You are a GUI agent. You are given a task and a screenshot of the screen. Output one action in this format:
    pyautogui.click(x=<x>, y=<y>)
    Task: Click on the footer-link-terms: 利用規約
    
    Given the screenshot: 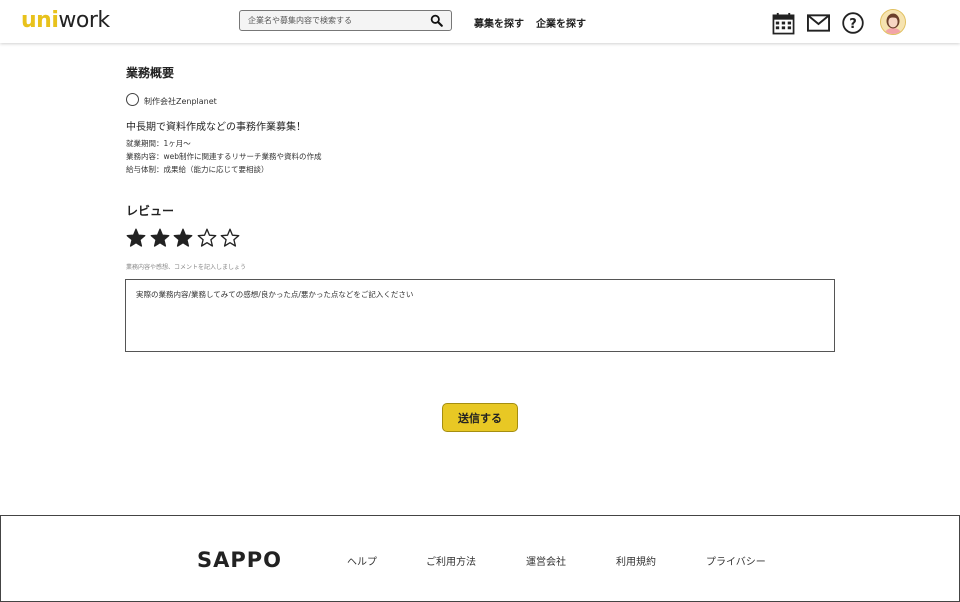 What is the action you would take?
    pyautogui.click(x=636, y=560)
    